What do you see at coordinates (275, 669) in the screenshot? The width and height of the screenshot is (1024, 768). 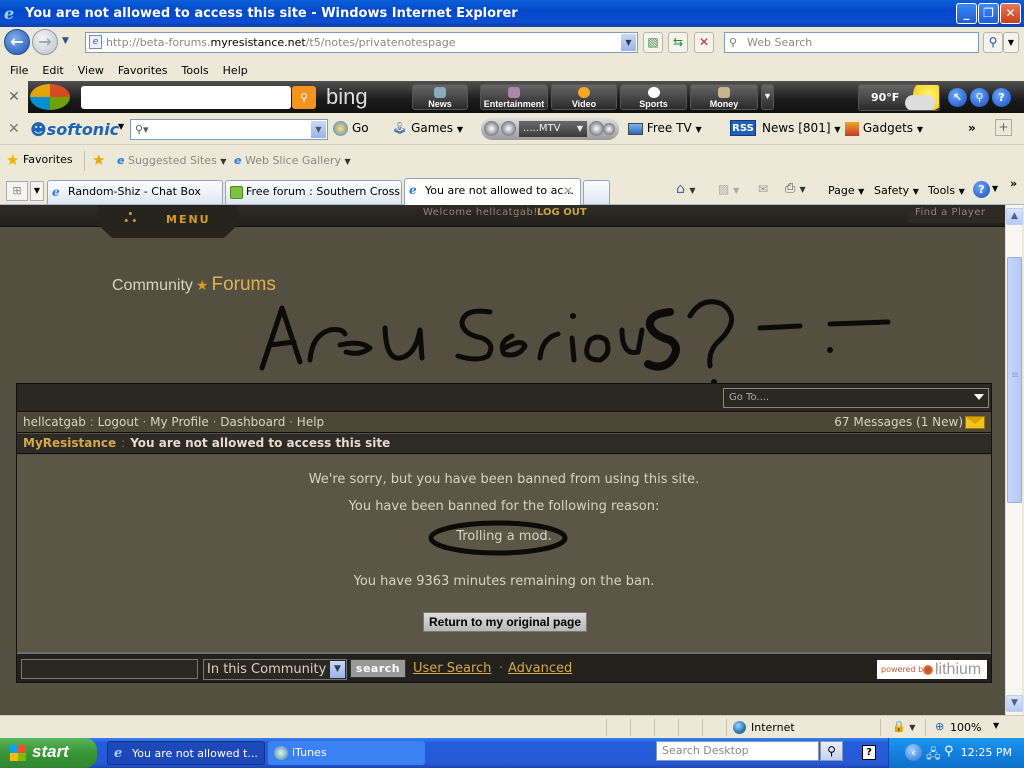 I see `search-scope-select: In this Community ▼` at bounding box center [275, 669].